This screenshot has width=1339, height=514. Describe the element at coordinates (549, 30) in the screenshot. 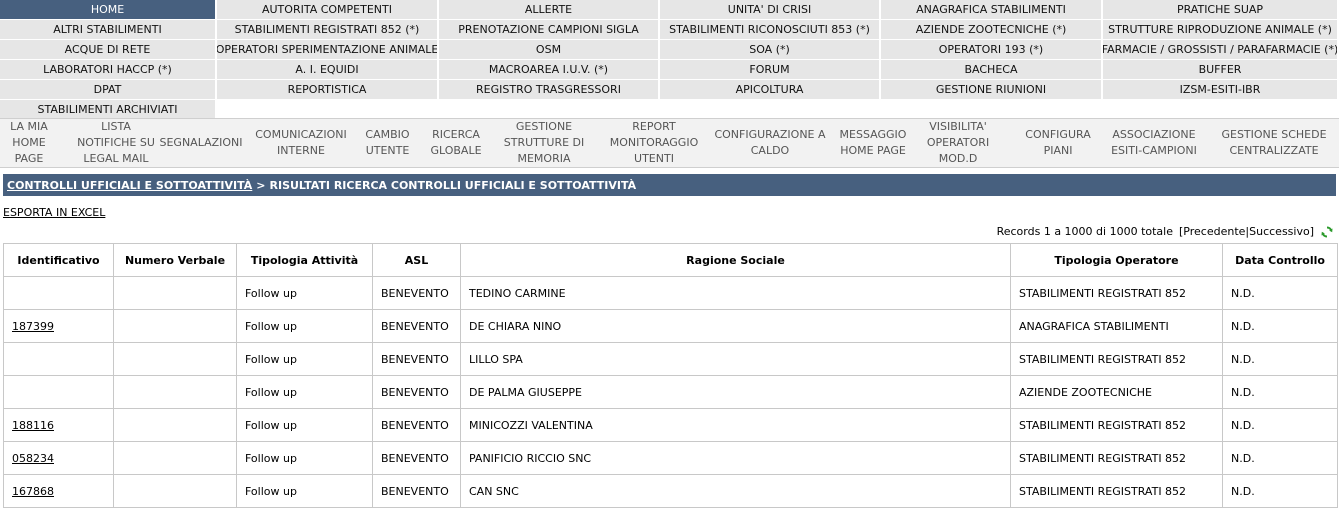

I see `tab-prenotazione-campioni-sigla: PRENOTAZIONE CAMPIONI SIGLA` at that location.